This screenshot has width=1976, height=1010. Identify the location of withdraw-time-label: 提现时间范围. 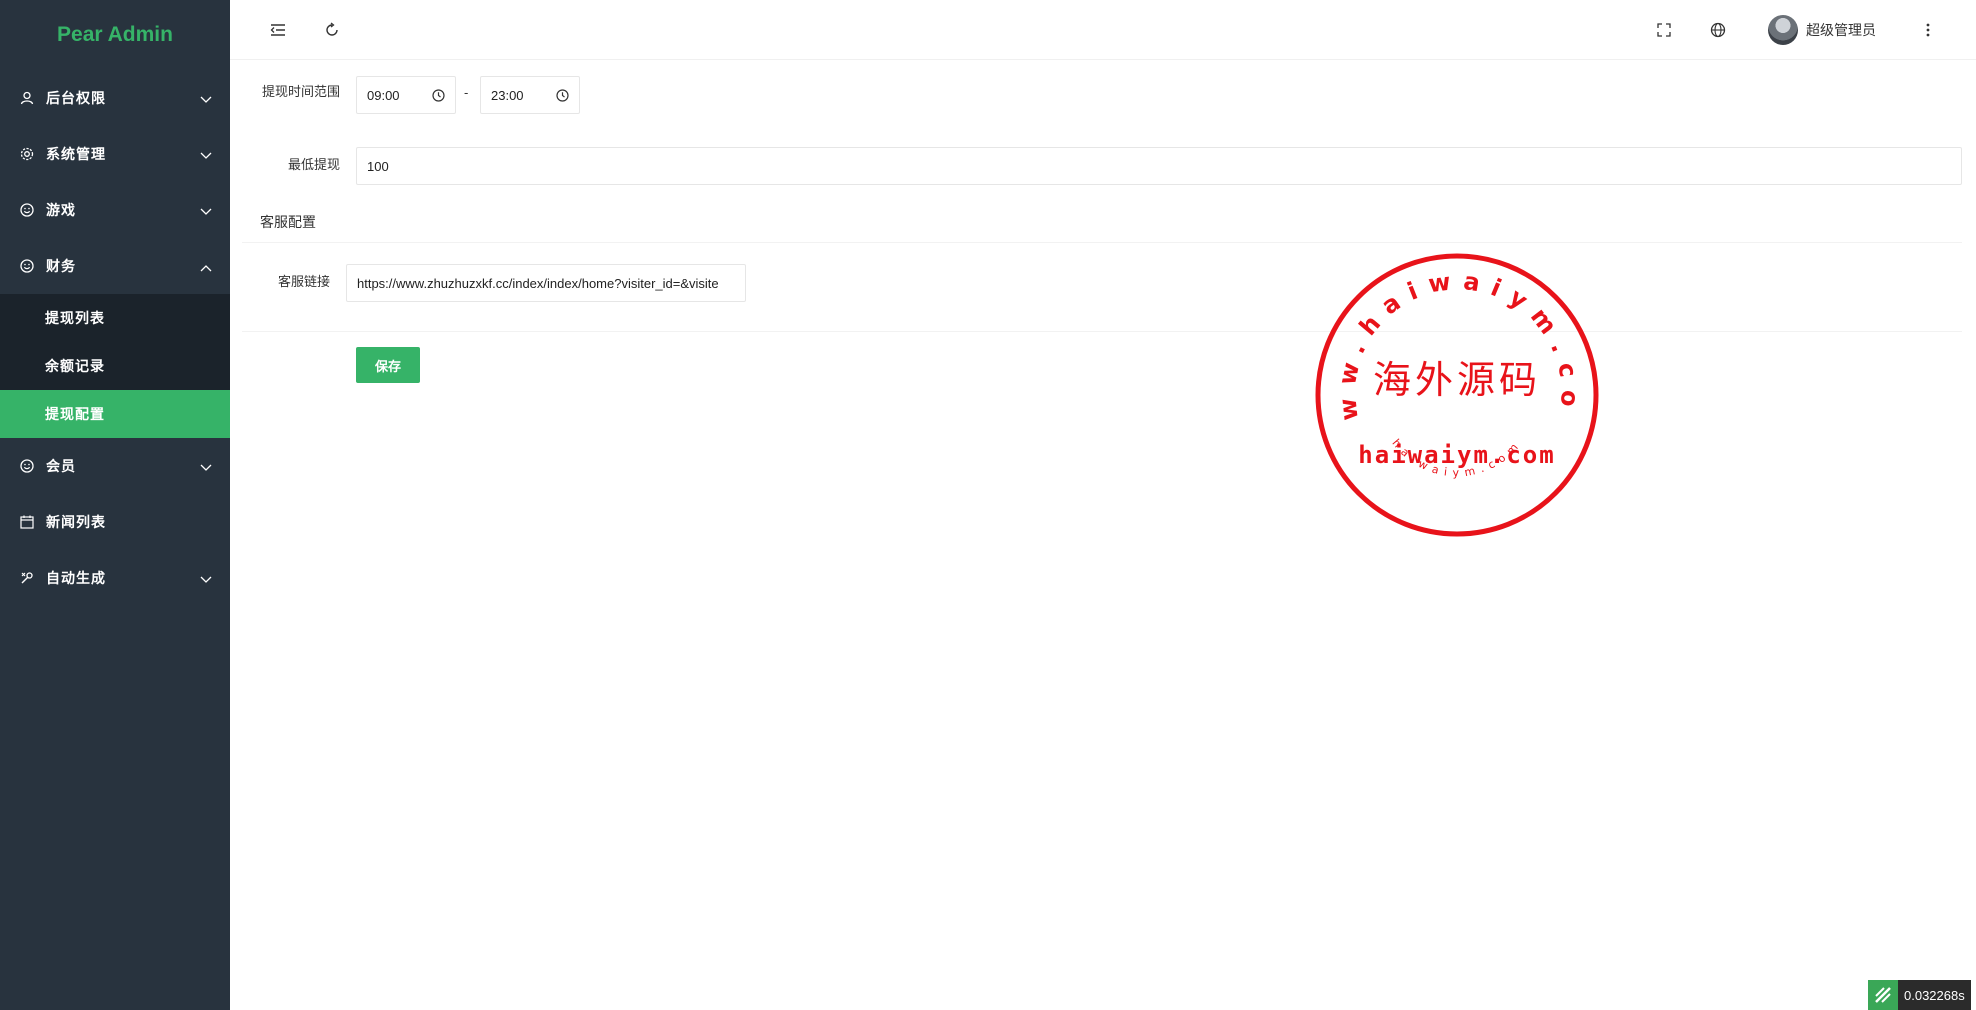
(300, 92).